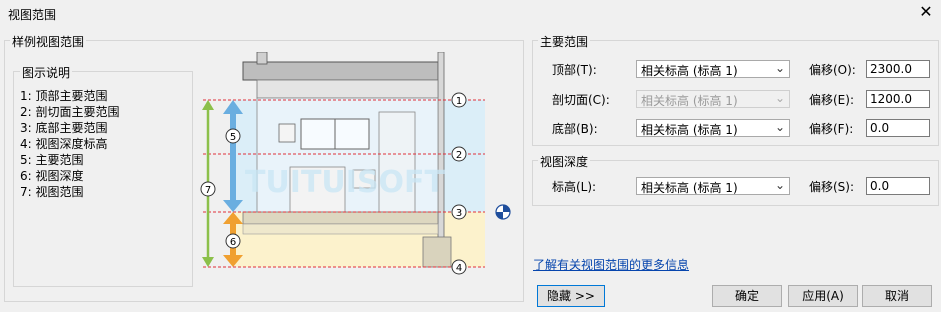  I want to click on top-offset-input: 2300.0, so click(898, 69).